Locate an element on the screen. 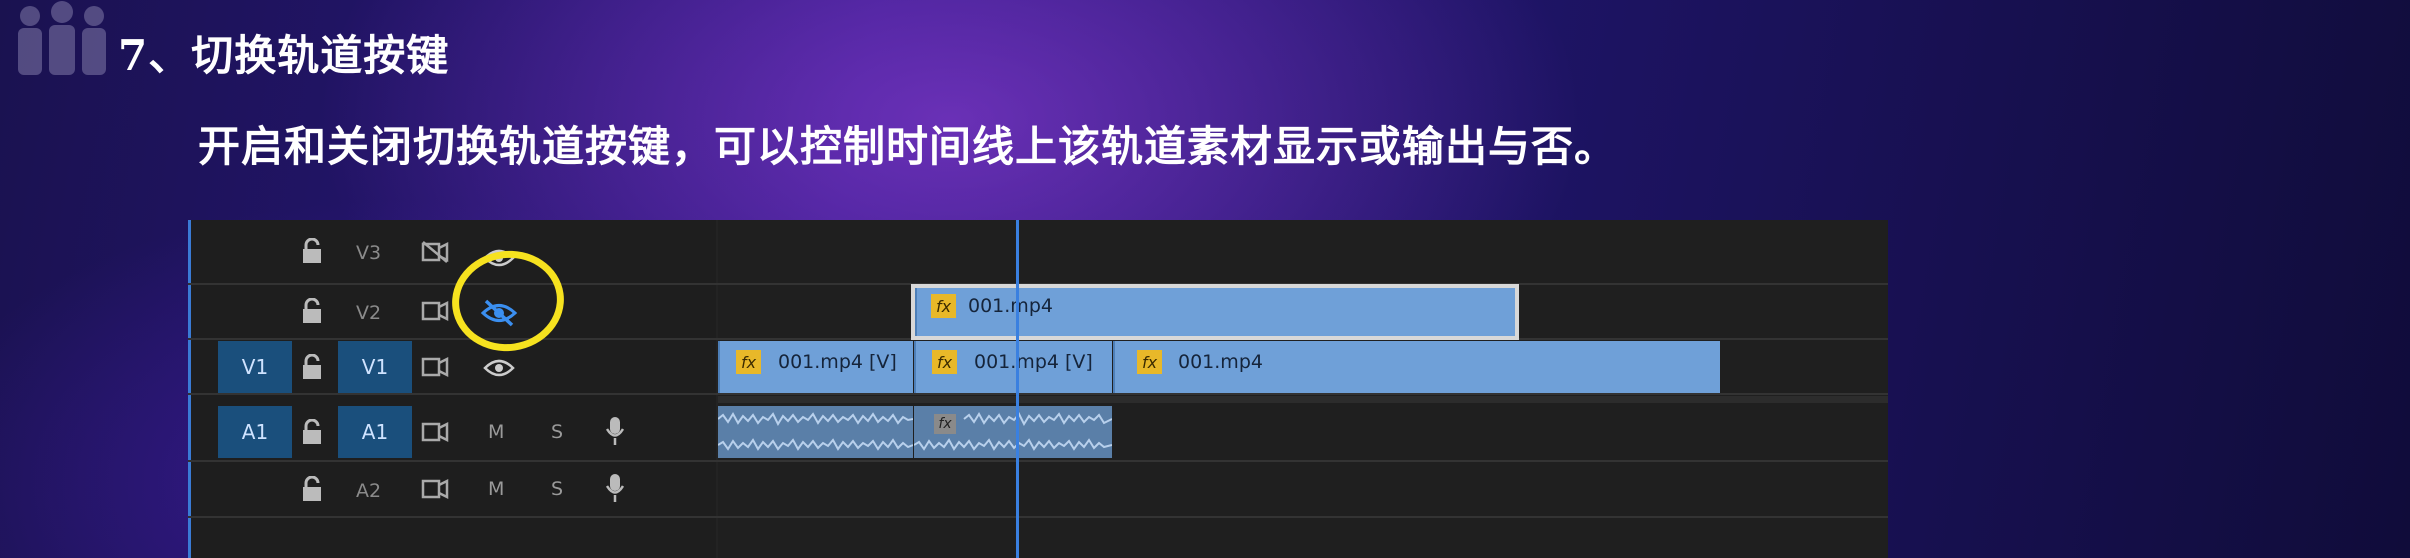 Image resolution: width=2410 pixels, height=558 pixels. source-patch-v1: V1 is located at coordinates (255, 367).